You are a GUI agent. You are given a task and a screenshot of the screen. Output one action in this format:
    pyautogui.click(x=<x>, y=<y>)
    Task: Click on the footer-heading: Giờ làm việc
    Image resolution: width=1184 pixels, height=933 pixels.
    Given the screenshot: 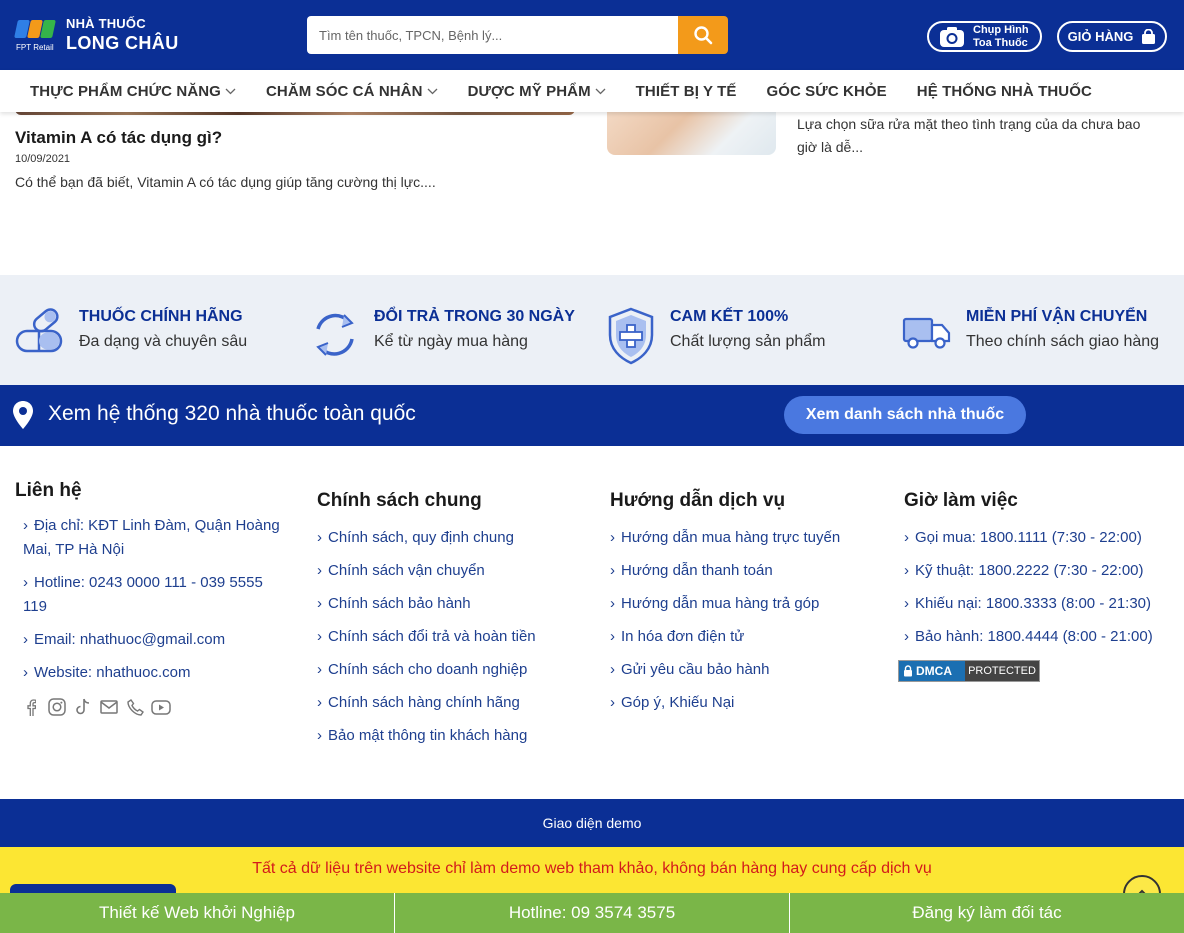 What is the action you would take?
    pyautogui.click(x=961, y=500)
    